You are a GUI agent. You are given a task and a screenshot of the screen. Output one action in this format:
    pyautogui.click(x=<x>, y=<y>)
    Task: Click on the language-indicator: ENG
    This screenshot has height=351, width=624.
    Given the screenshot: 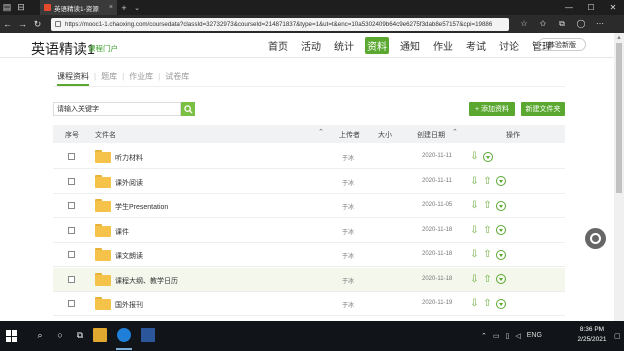 What is the action you would take?
    pyautogui.click(x=534, y=336)
    